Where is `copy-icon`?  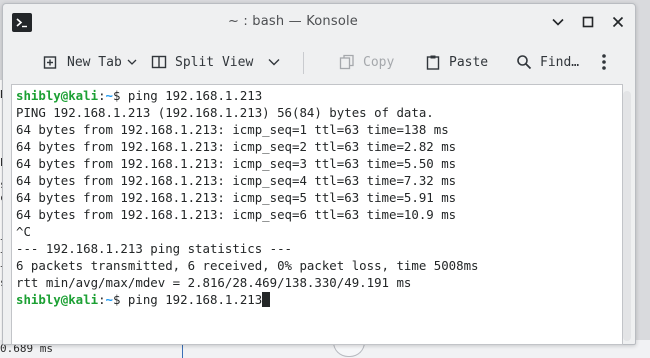
copy-icon is located at coordinates (347, 62).